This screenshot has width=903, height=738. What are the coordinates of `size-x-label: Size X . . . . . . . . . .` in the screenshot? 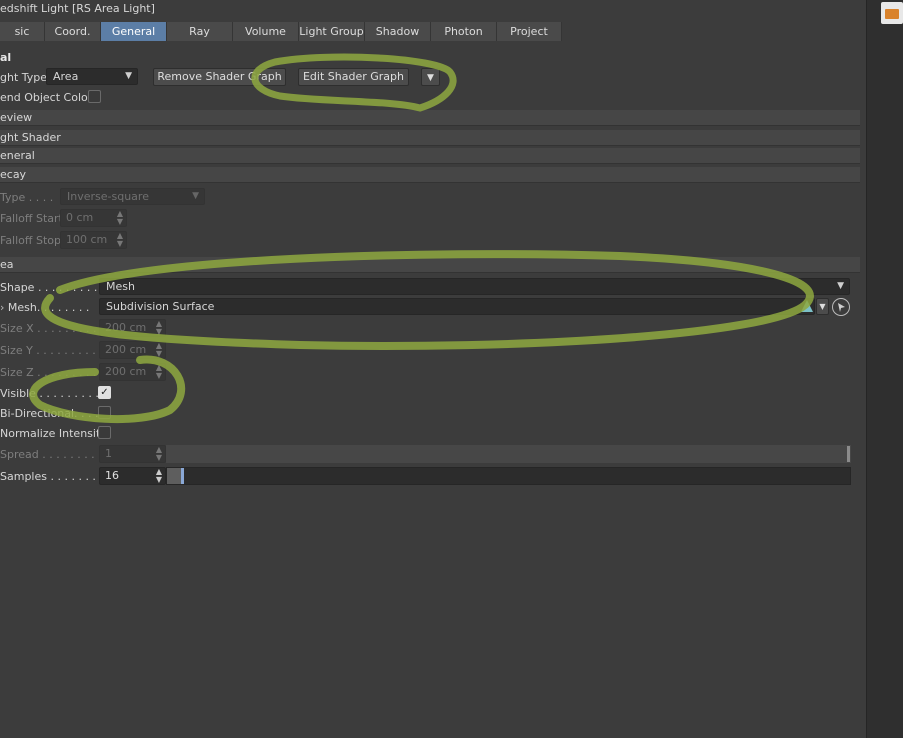 It's located at (52, 328).